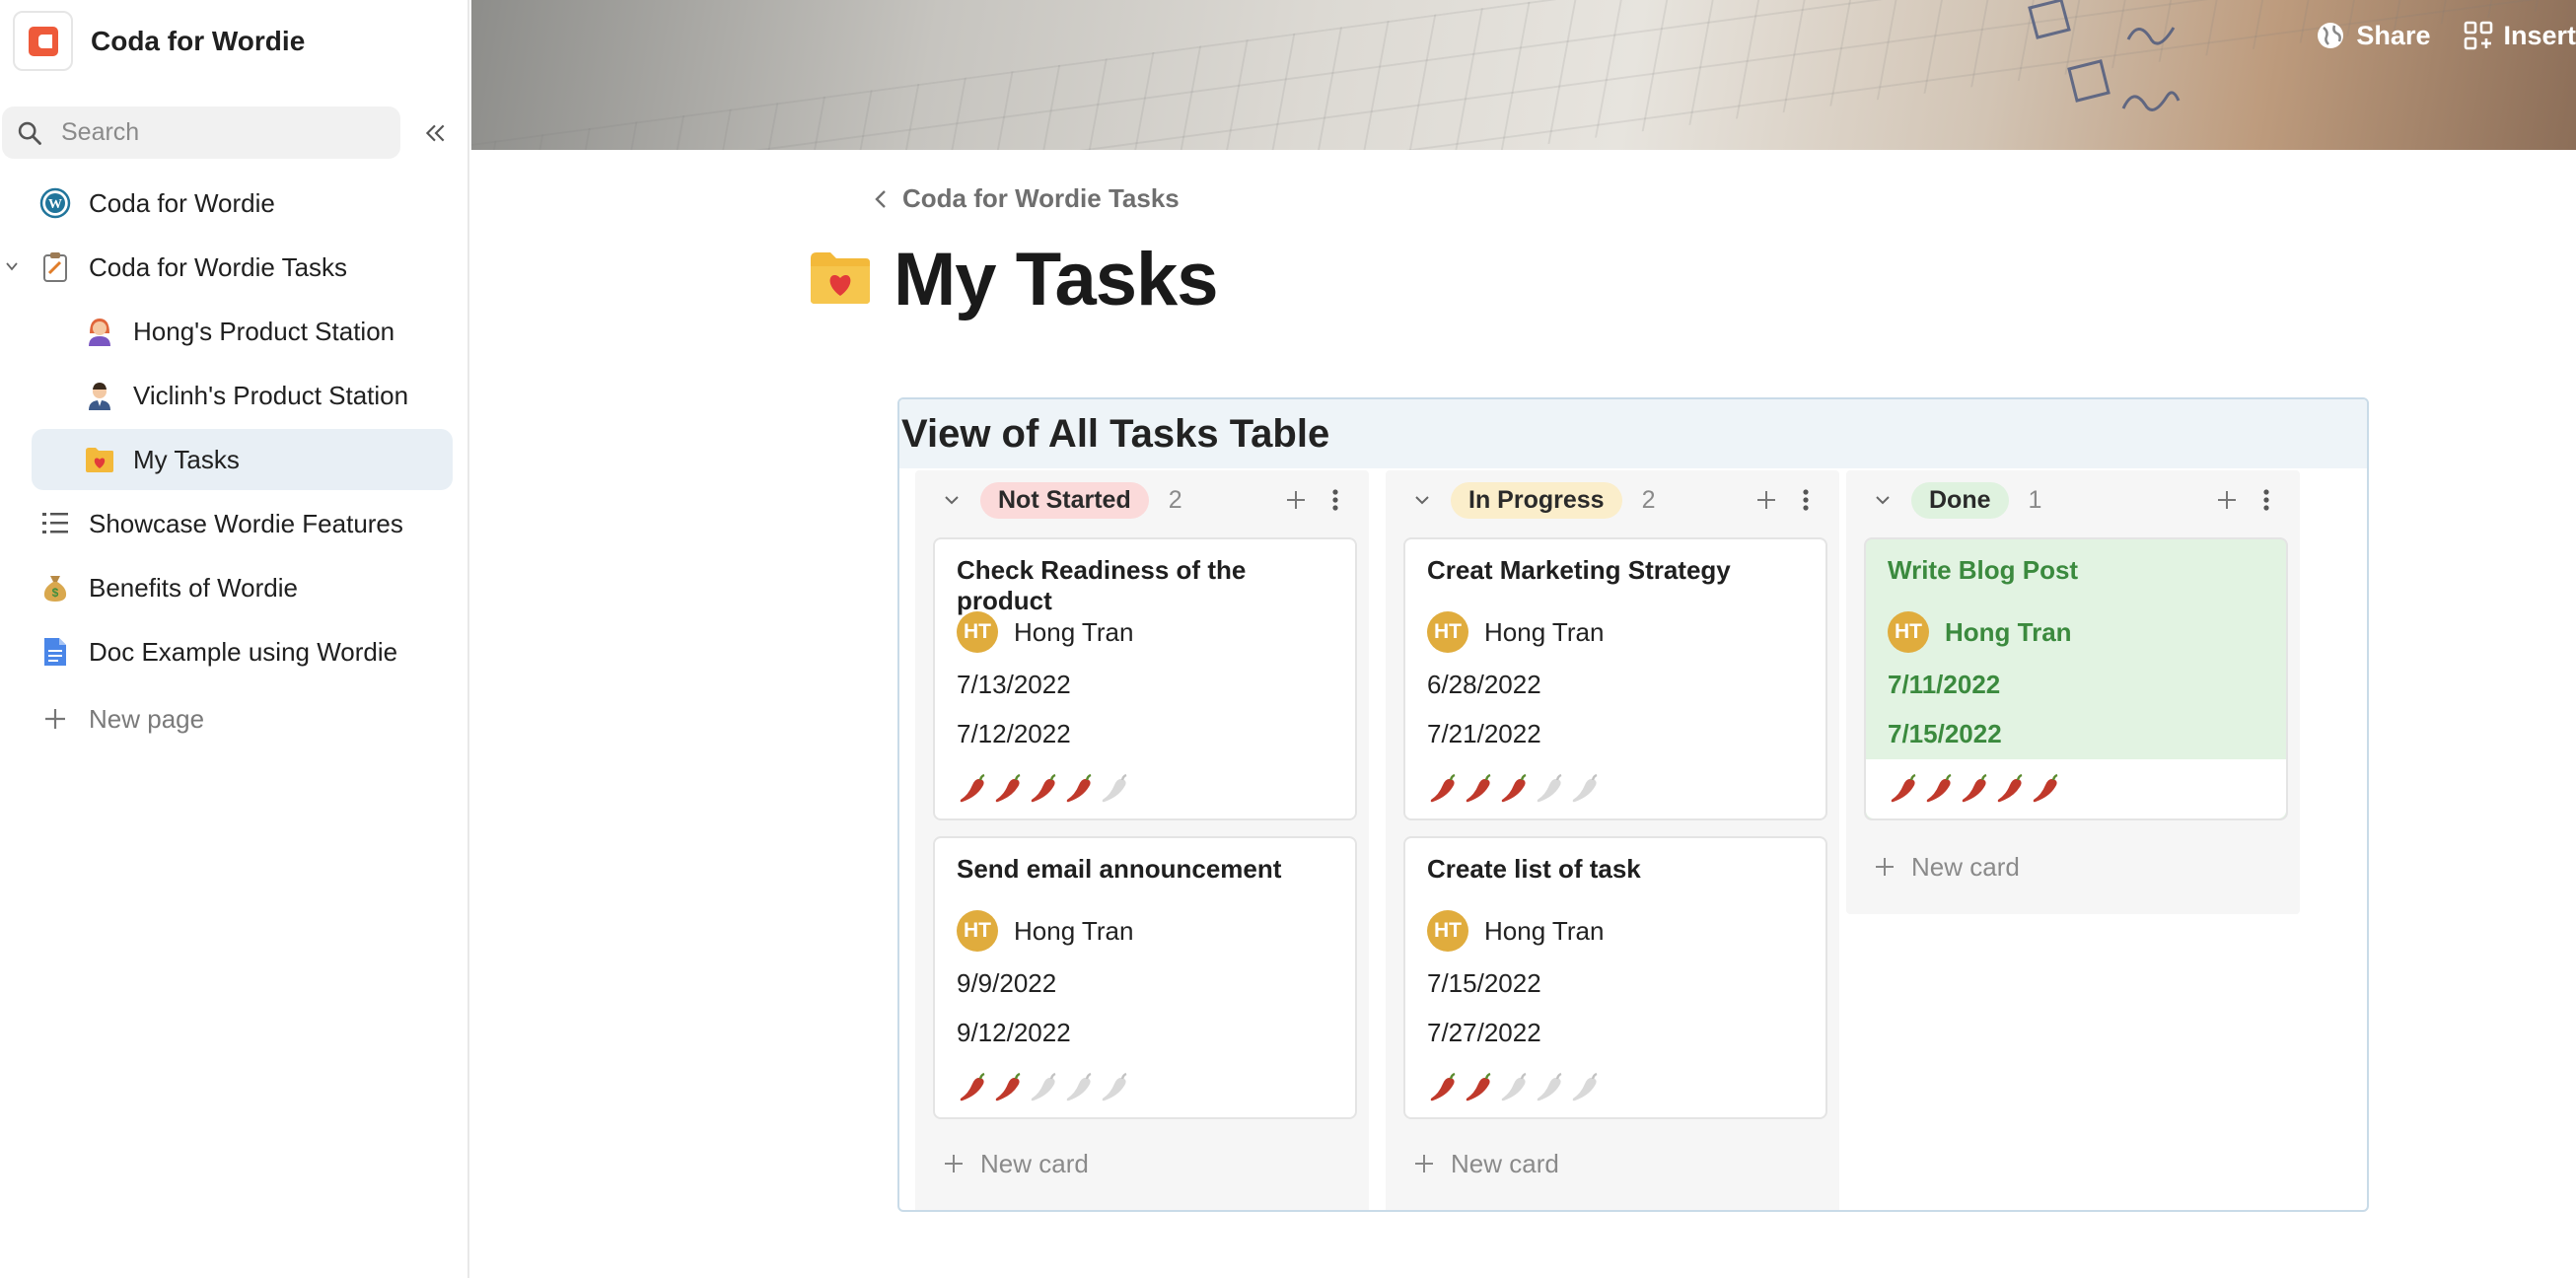 This screenshot has width=2576, height=1278. I want to click on card-start-date: 7/13/2022, so click(1014, 684).